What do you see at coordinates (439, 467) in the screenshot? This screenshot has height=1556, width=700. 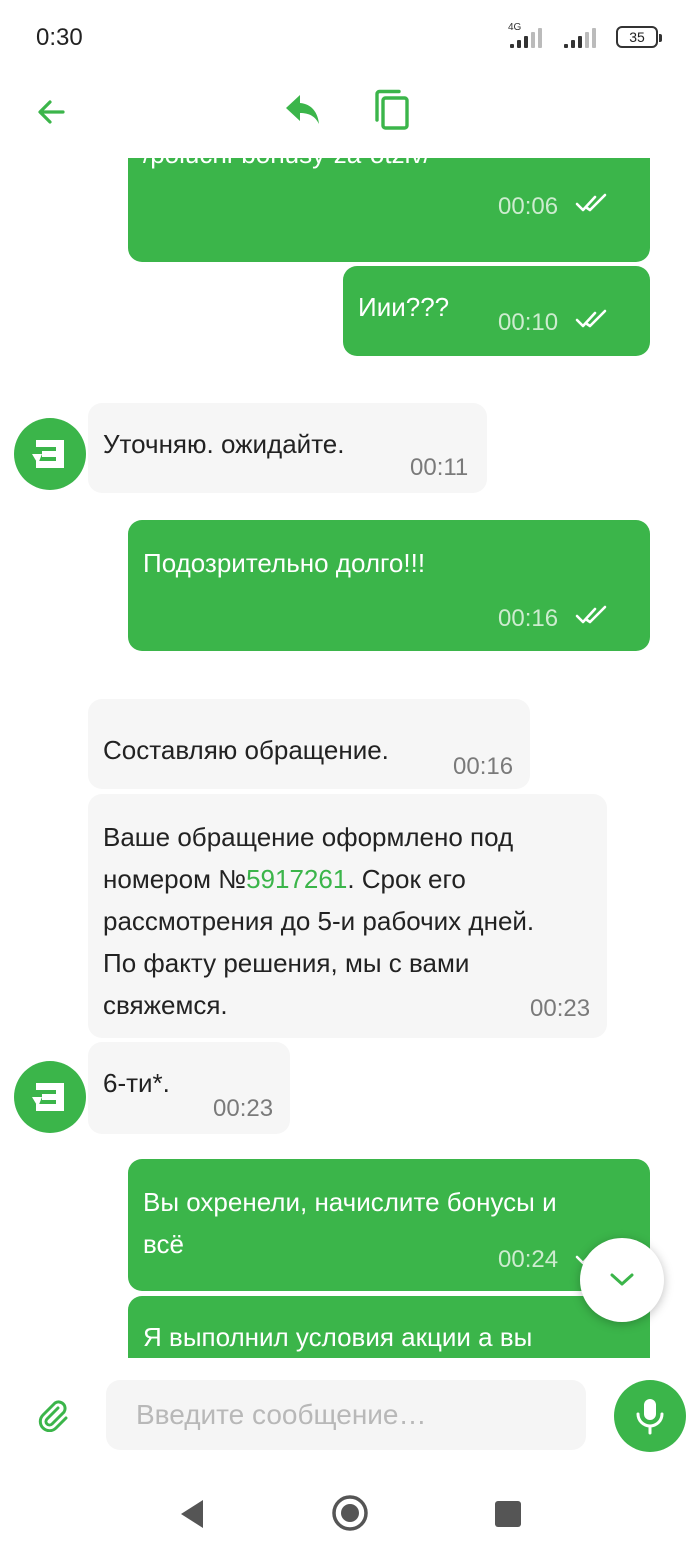 I see `message-time: 00:11` at bounding box center [439, 467].